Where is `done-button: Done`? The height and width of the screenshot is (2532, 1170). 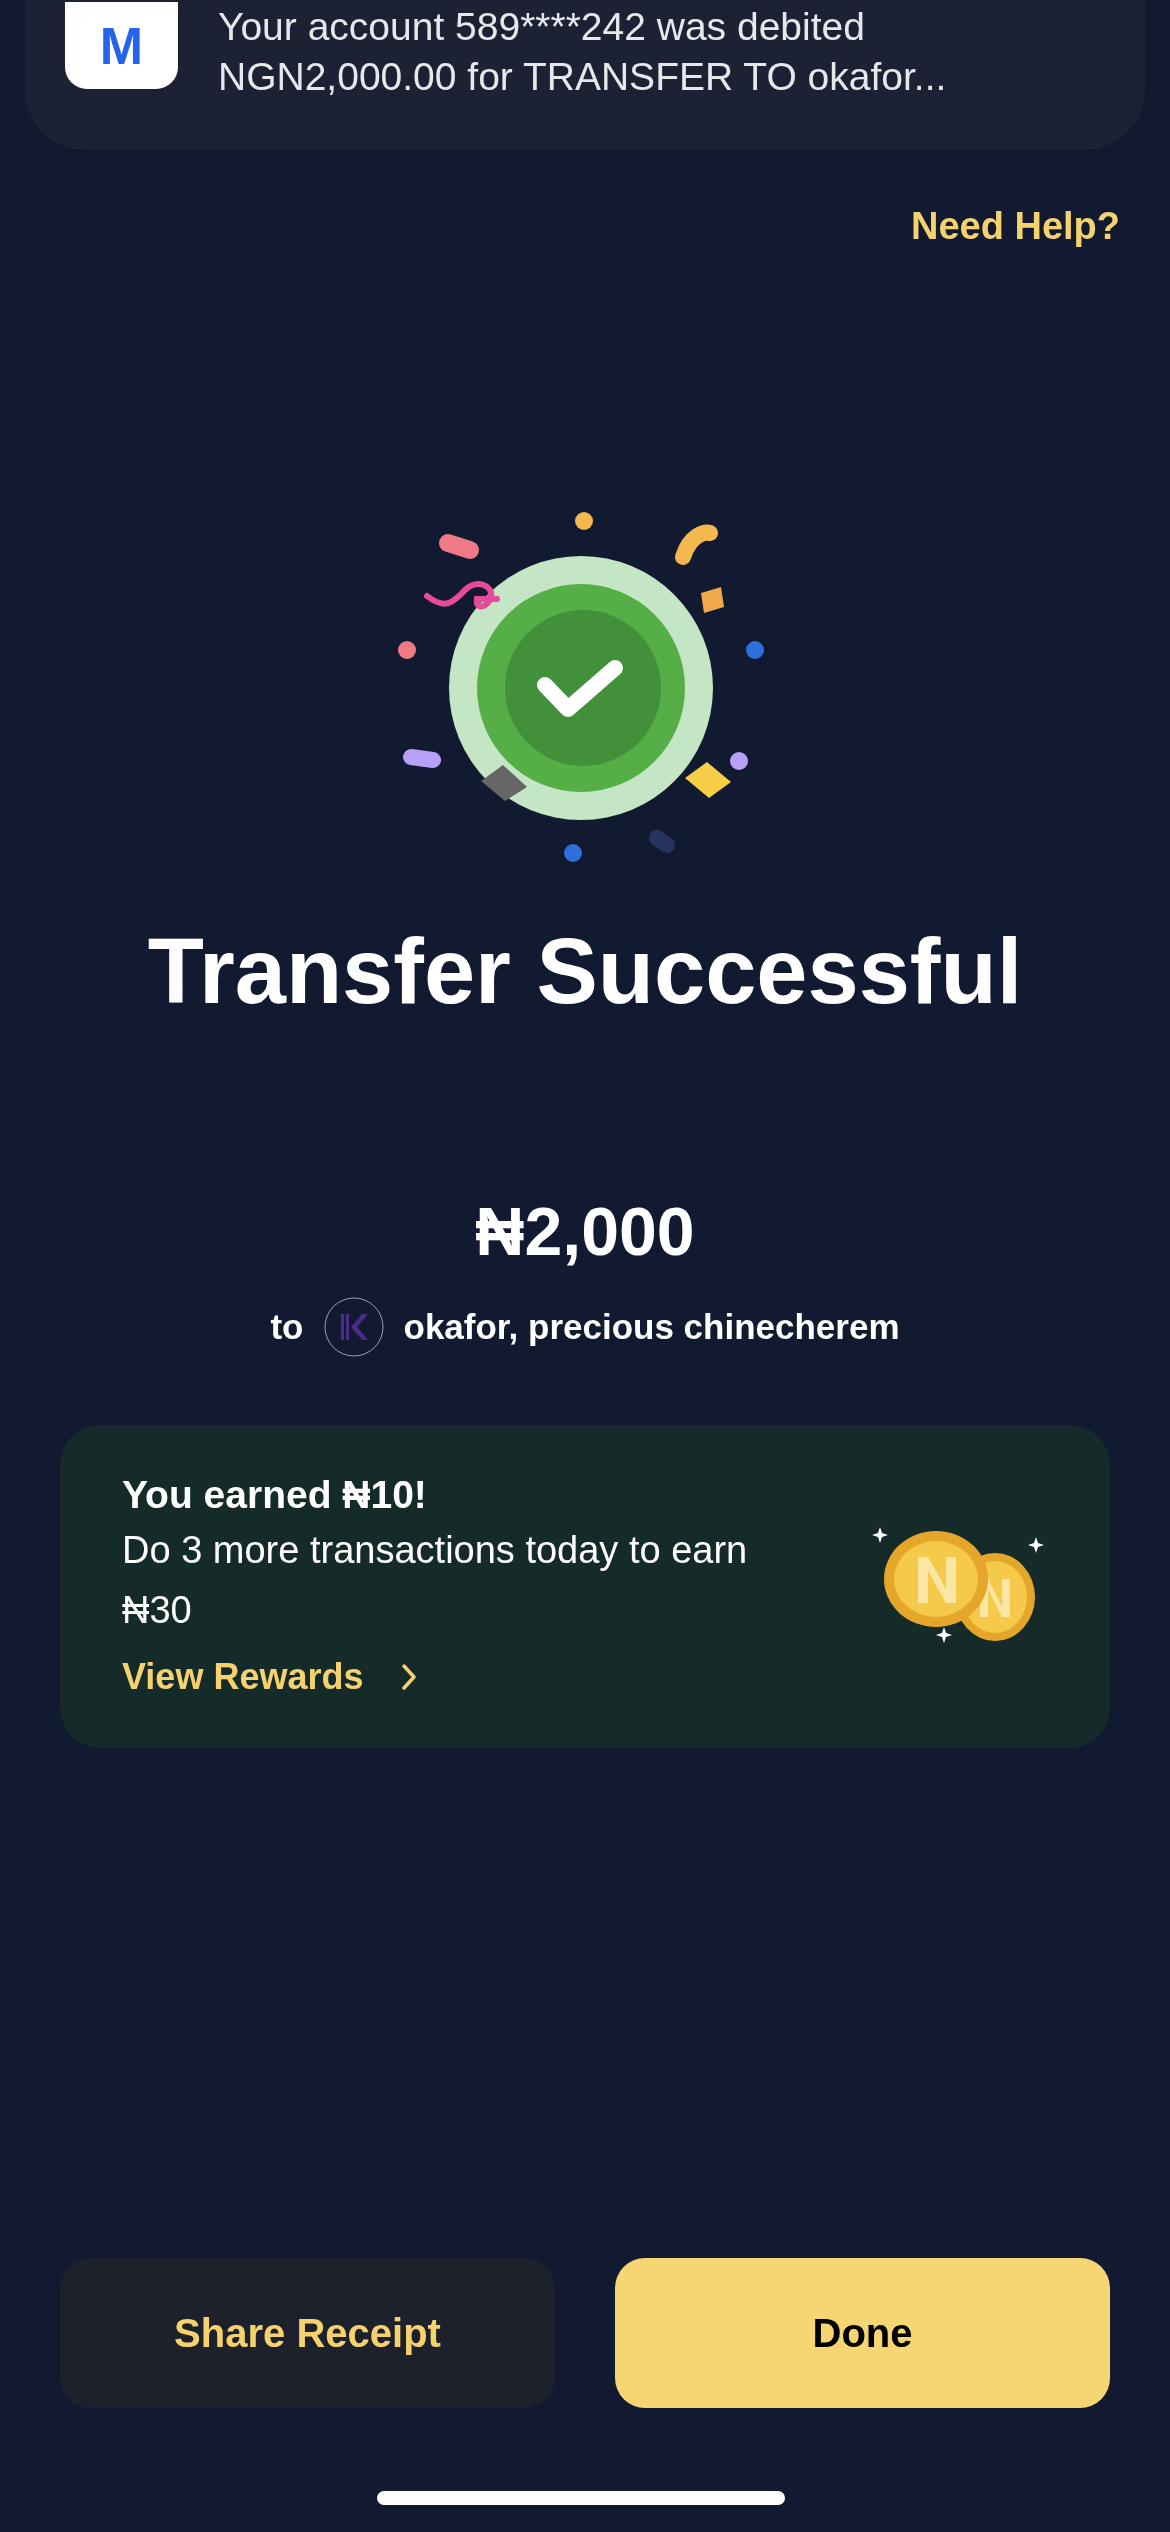
done-button: Done is located at coordinates (862, 2333).